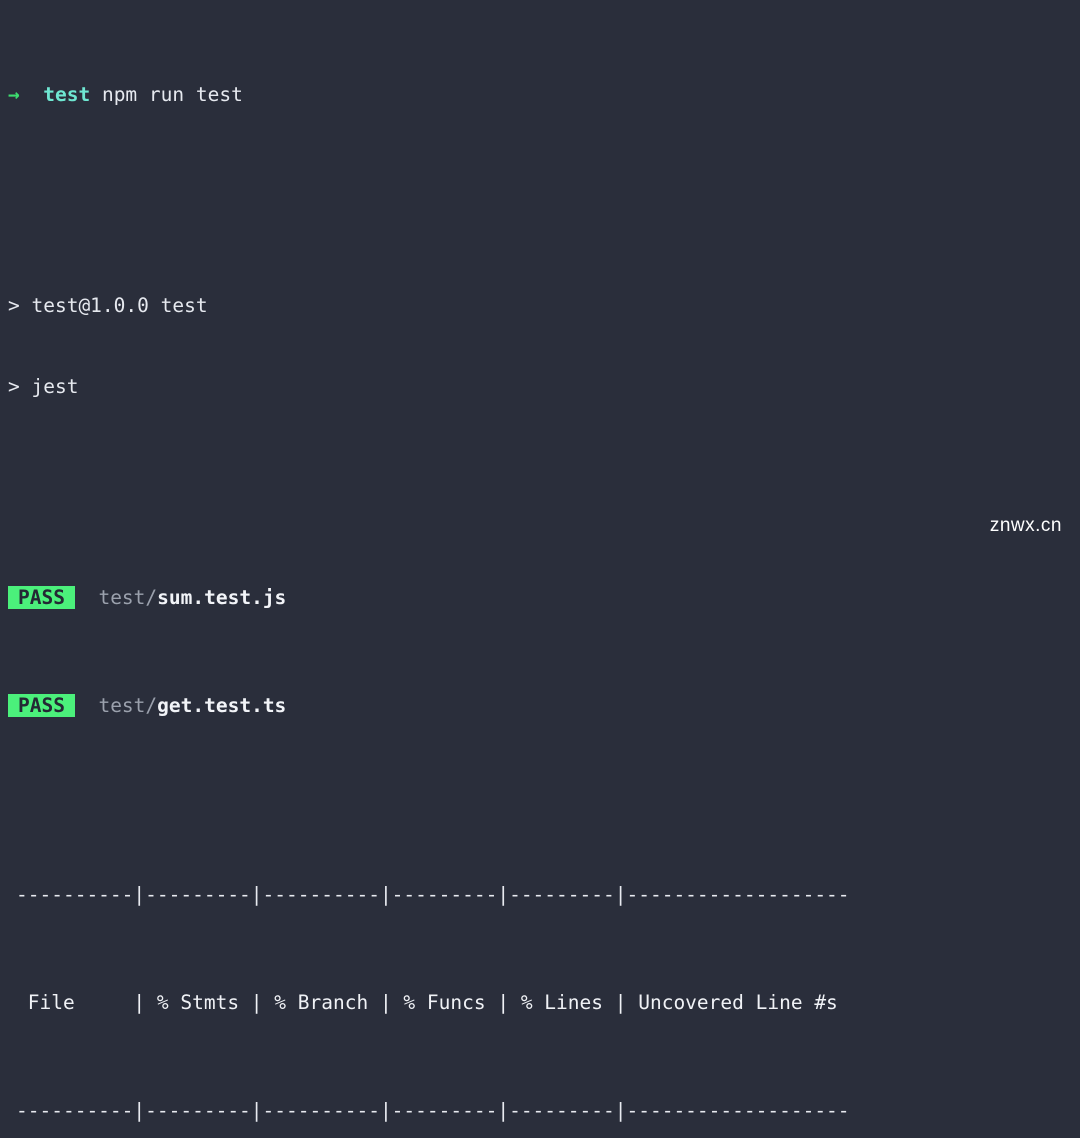 The height and width of the screenshot is (1138, 1080). Describe the element at coordinates (31, 94) in the screenshot. I see `prompt-spacer` at that location.